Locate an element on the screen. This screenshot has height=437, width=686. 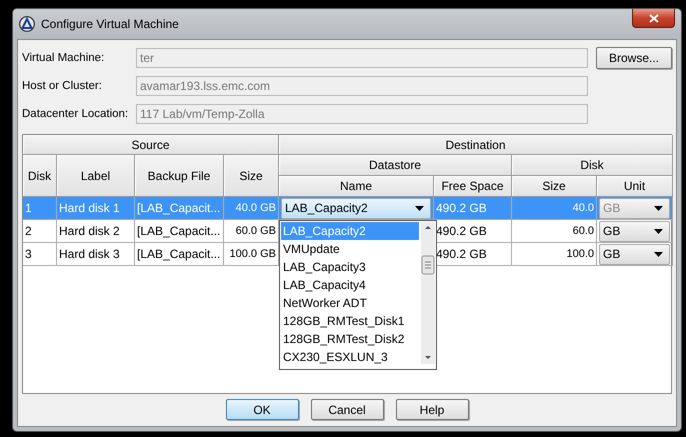
close-button is located at coordinates (653, 18).